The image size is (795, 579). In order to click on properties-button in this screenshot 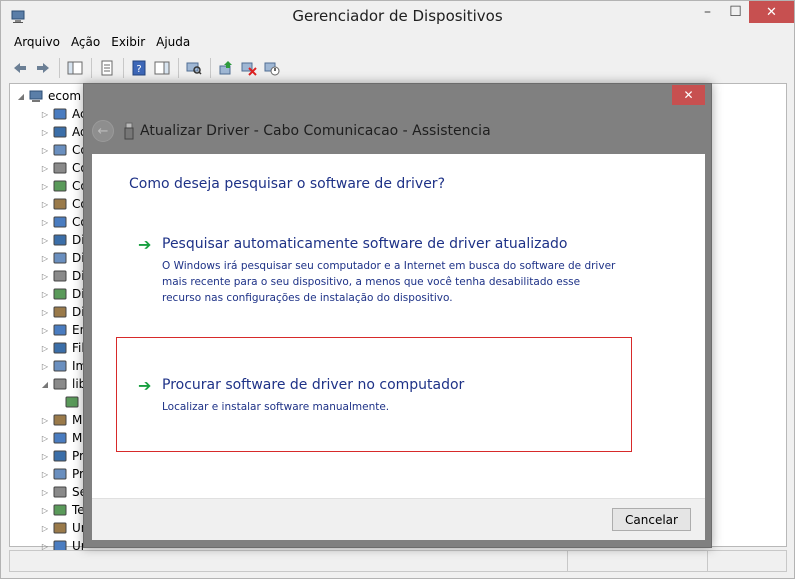, I will do `click(107, 68)`.